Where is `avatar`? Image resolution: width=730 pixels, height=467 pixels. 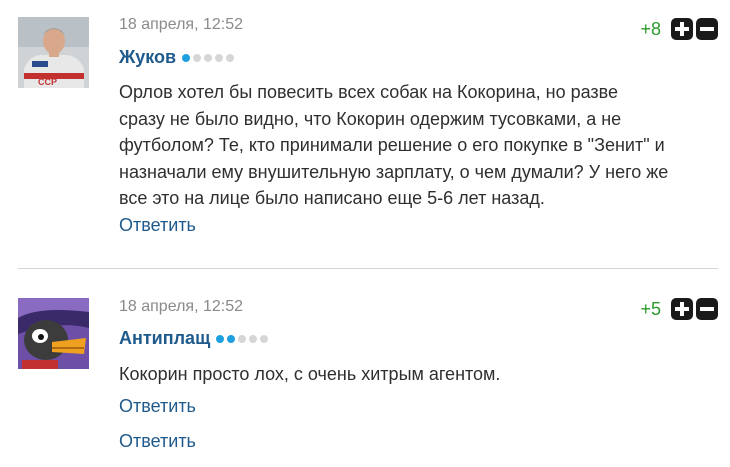
avatar is located at coordinates (53, 333).